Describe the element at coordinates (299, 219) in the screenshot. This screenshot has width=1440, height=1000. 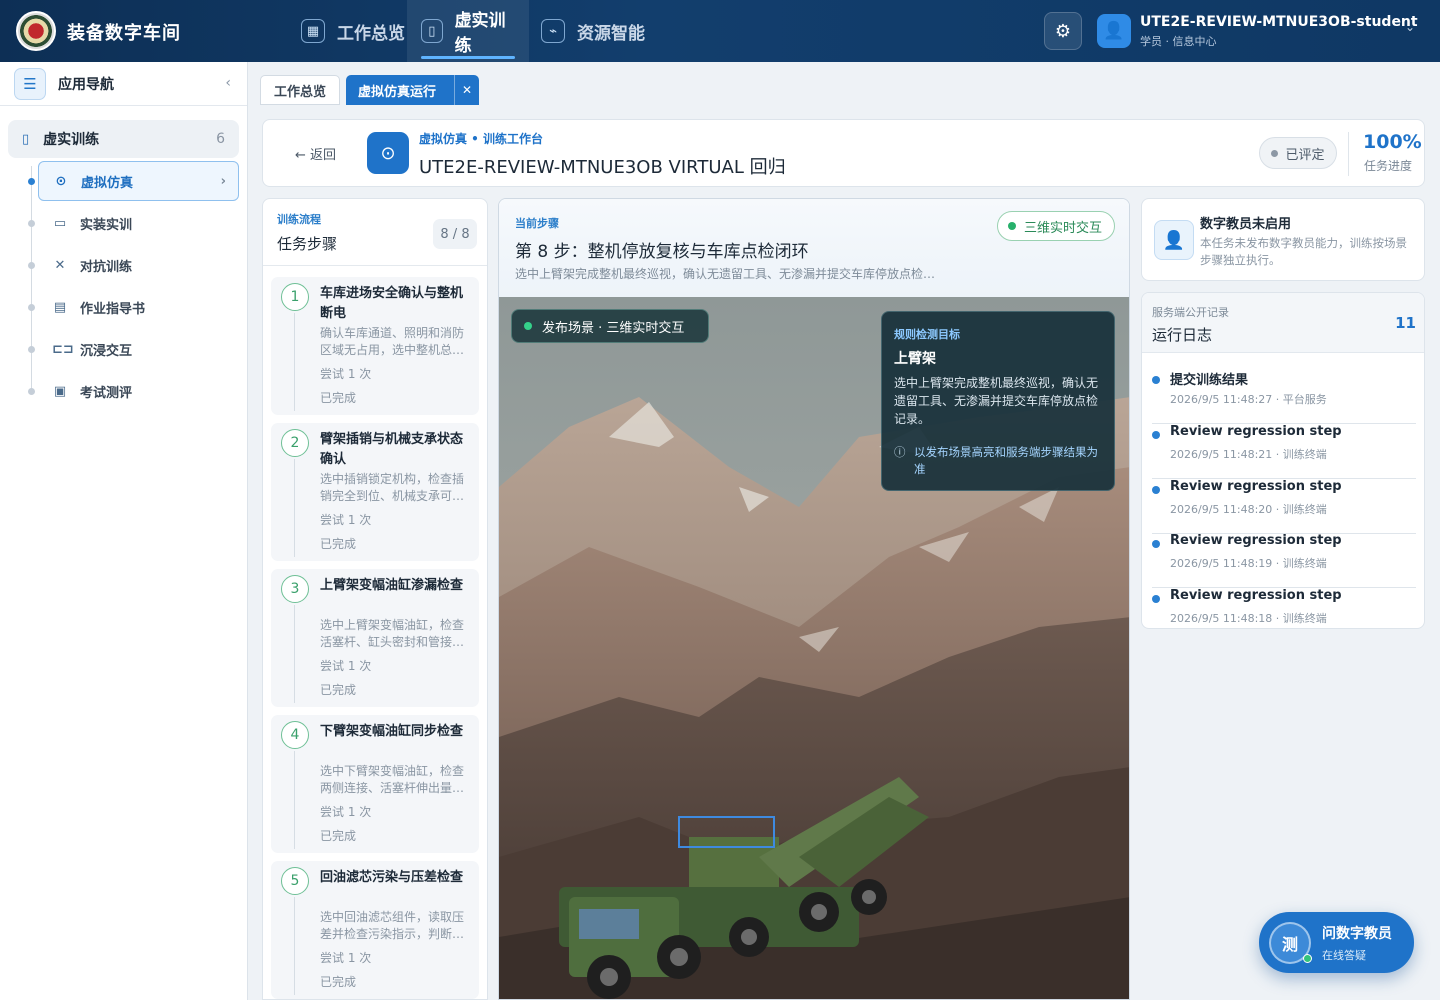
I see `steps-subtitle: 训练流程` at that location.